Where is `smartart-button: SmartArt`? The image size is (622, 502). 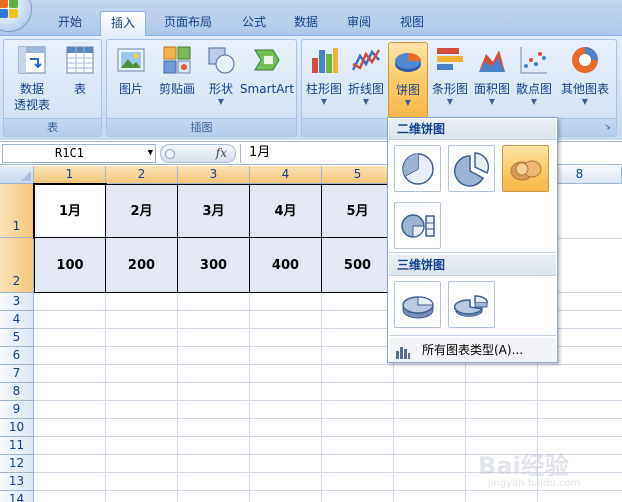
smartart-button: SmartArt is located at coordinates (267, 80).